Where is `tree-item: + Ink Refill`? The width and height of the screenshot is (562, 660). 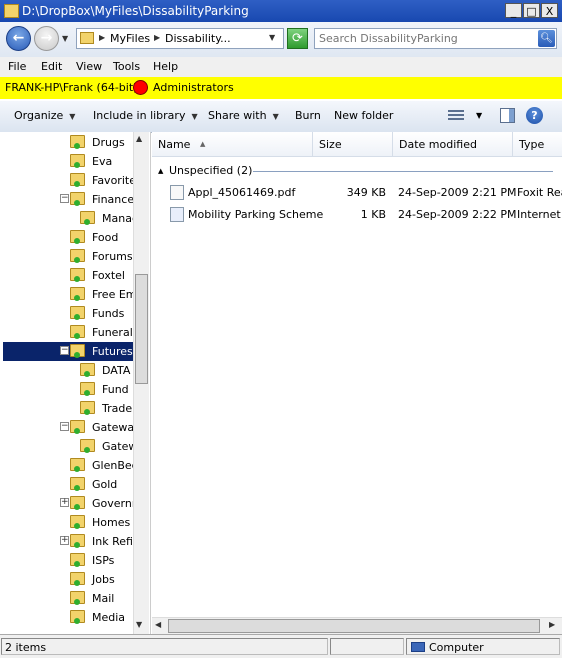 tree-item: + Ink Refill is located at coordinates (69, 541).